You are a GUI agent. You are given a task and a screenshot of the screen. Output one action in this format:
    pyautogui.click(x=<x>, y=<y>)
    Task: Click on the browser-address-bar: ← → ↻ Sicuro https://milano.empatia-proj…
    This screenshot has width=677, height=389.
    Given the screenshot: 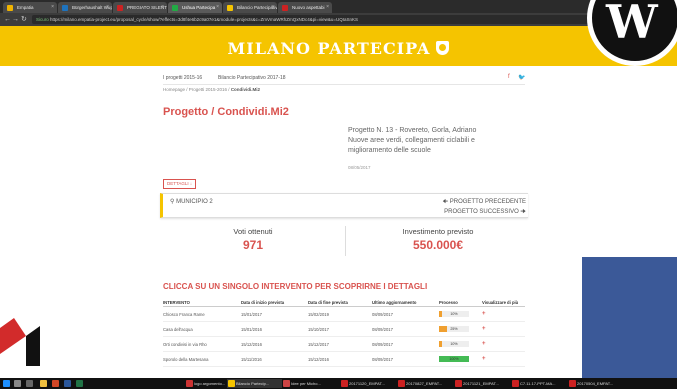 What is the action you would take?
    pyautogui.click(x=338, y=19)
    